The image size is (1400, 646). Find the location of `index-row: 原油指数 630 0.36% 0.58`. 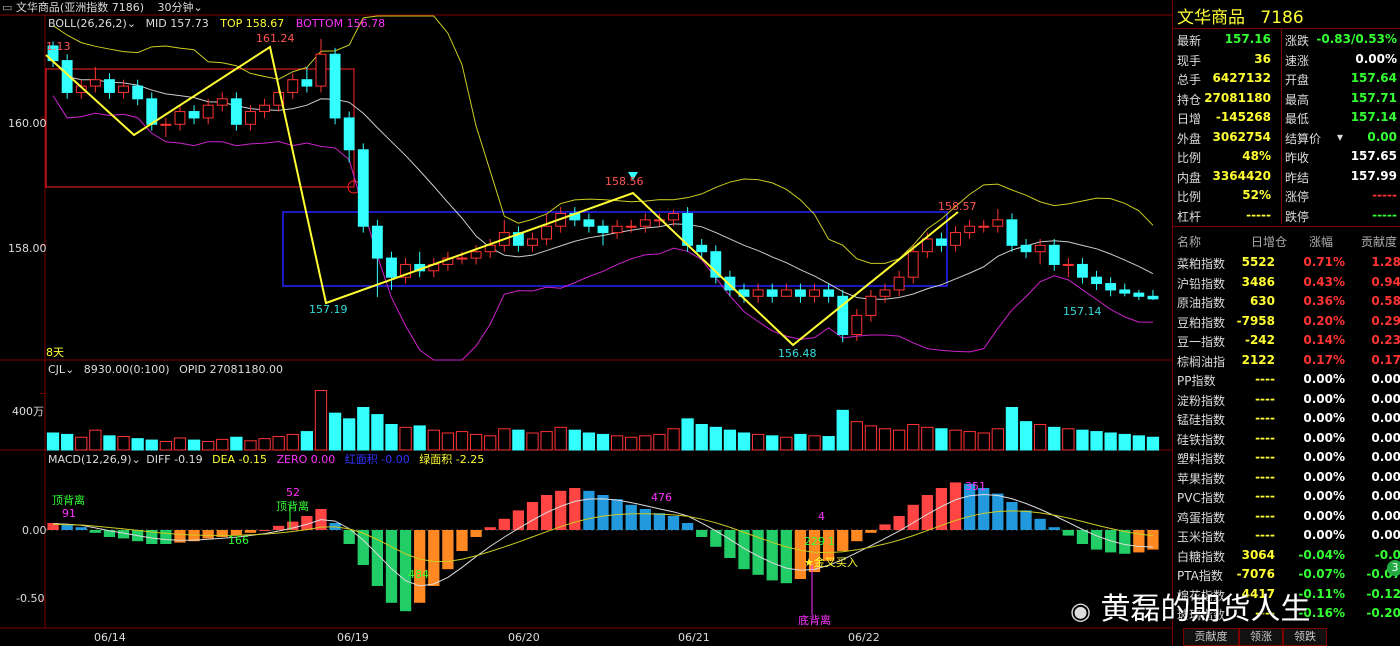

index-row: 原油指数 630 0.36% 0.58 is located at coordinates (1288, 301).